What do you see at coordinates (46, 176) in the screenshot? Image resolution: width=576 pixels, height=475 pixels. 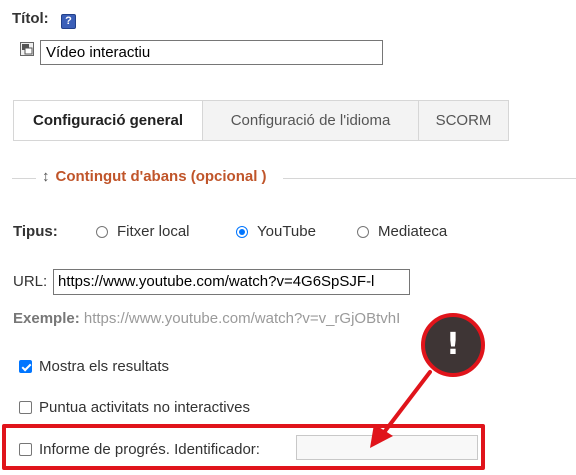 I see `expand-arrow-icon: ↕` at bounding box center [46, 176].